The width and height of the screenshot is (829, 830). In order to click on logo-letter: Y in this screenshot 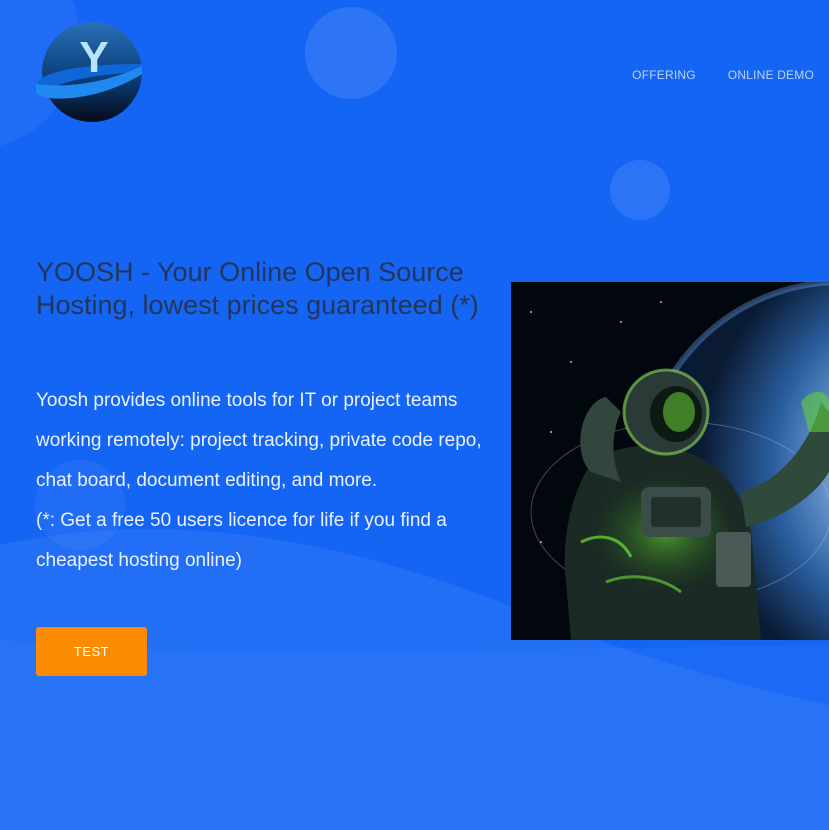, I will do `click(93, 57)`.